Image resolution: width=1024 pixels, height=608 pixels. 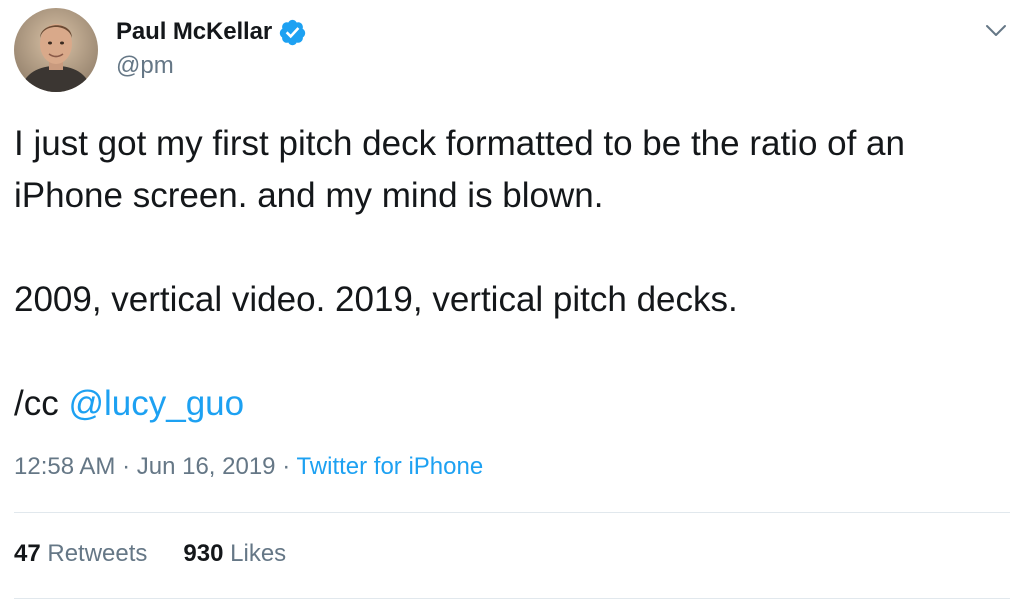 I want to click on retweets-stat: 47 Retweets, so click(x=80, y=554).